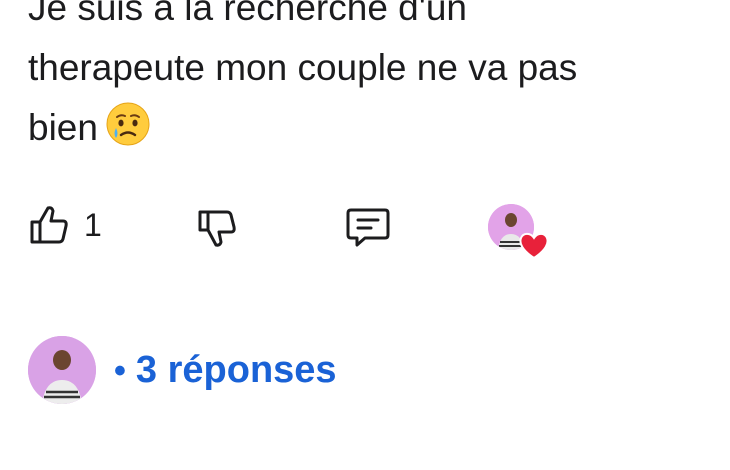 The image size is (730, 470). I want to click on thumbs-down-icon, so click(217, 228).